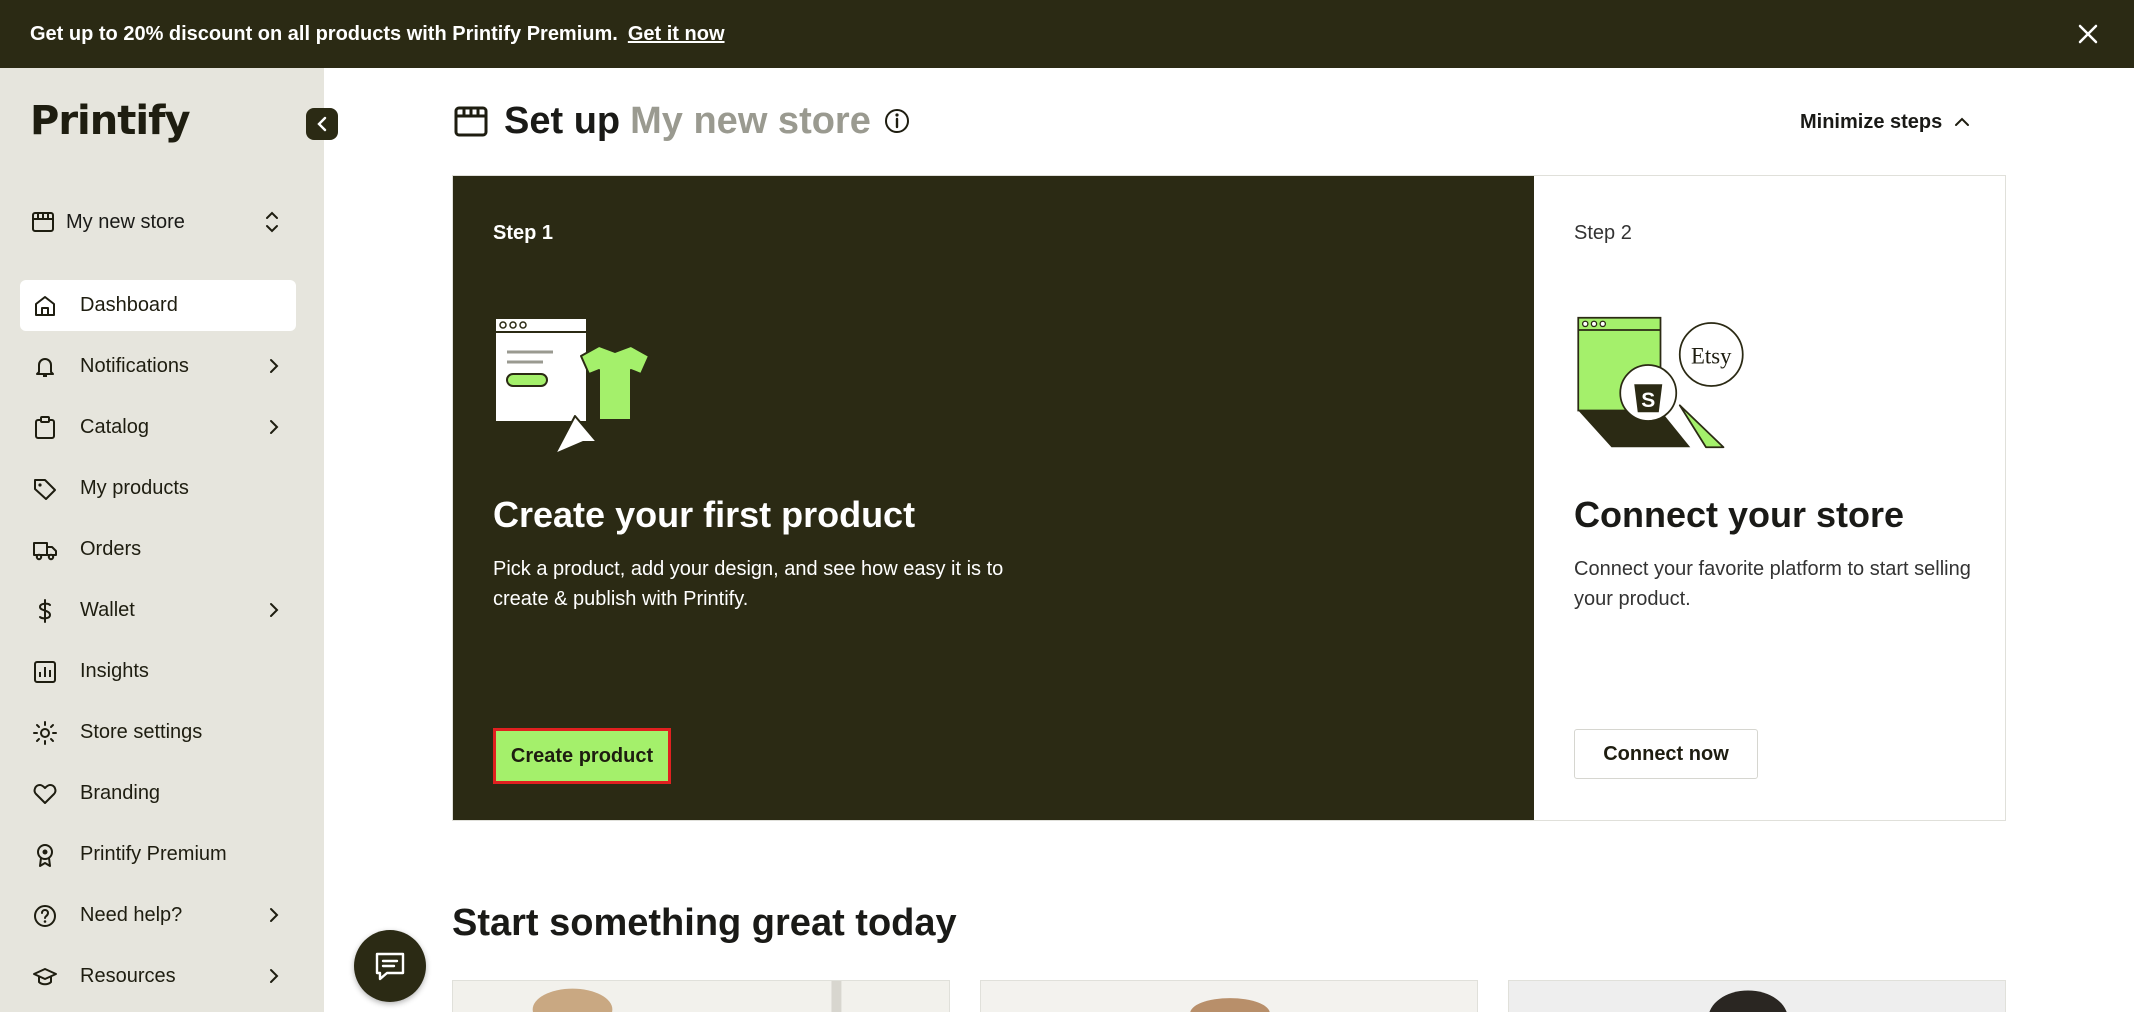  I want to click on sidebar-item-label: My products, so click(134, 488).